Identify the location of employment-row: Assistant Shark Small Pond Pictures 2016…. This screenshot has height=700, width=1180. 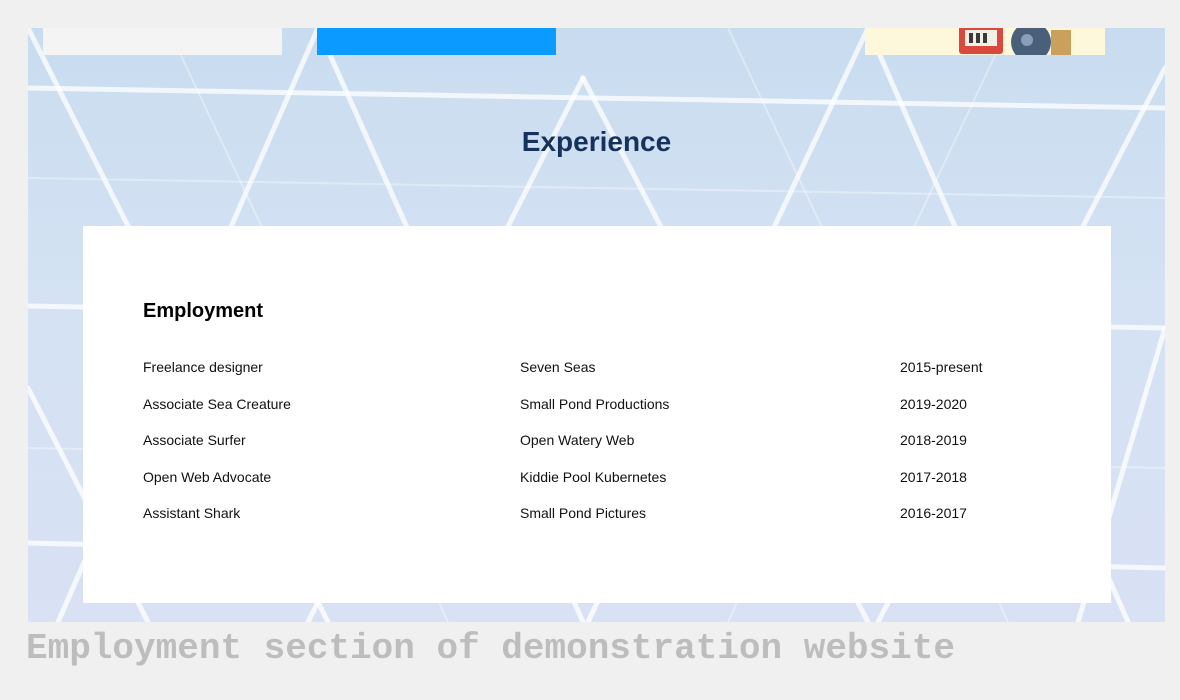
(618, 523).